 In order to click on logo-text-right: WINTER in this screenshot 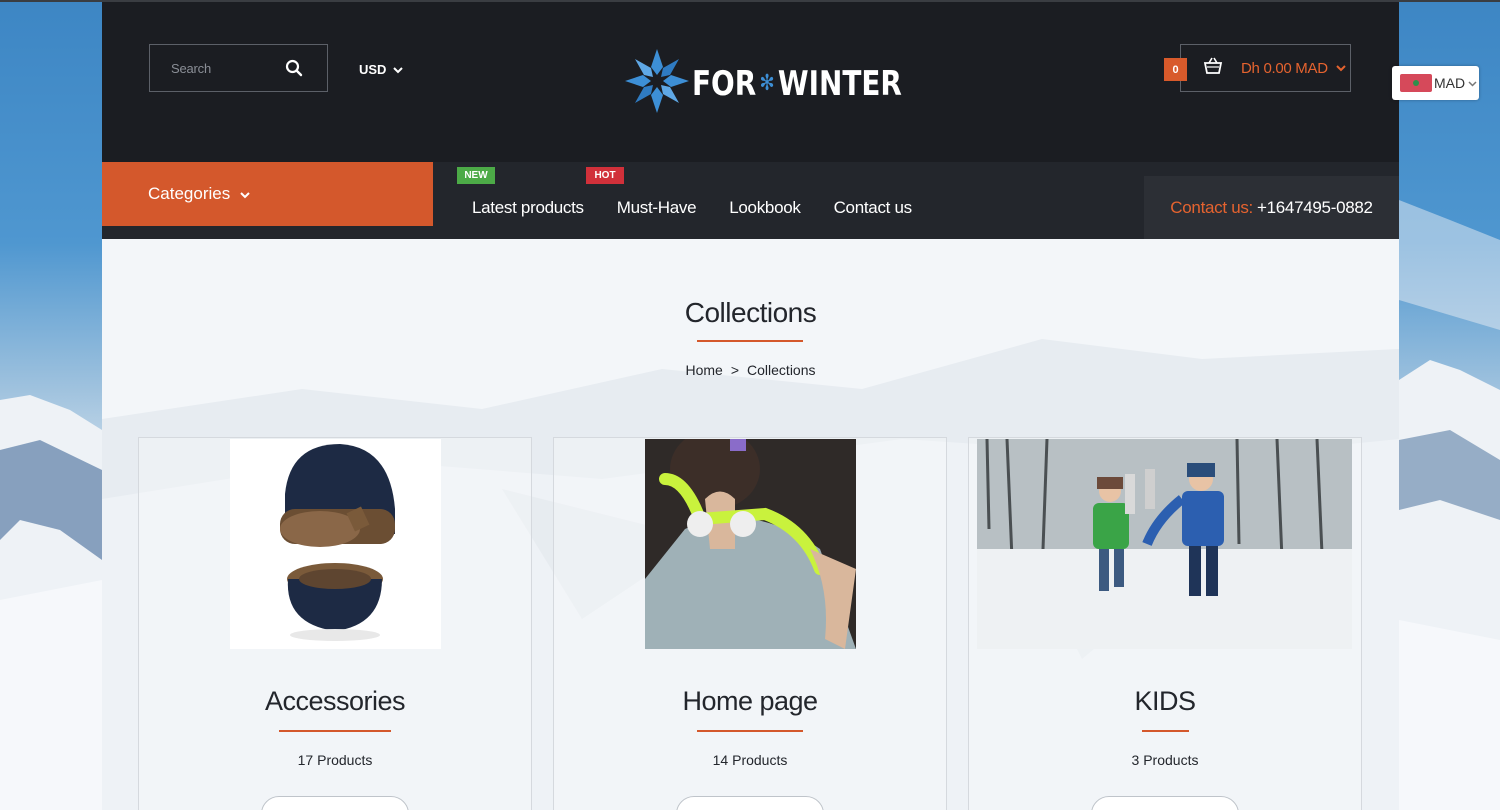, I will do `click(839, 83)`.